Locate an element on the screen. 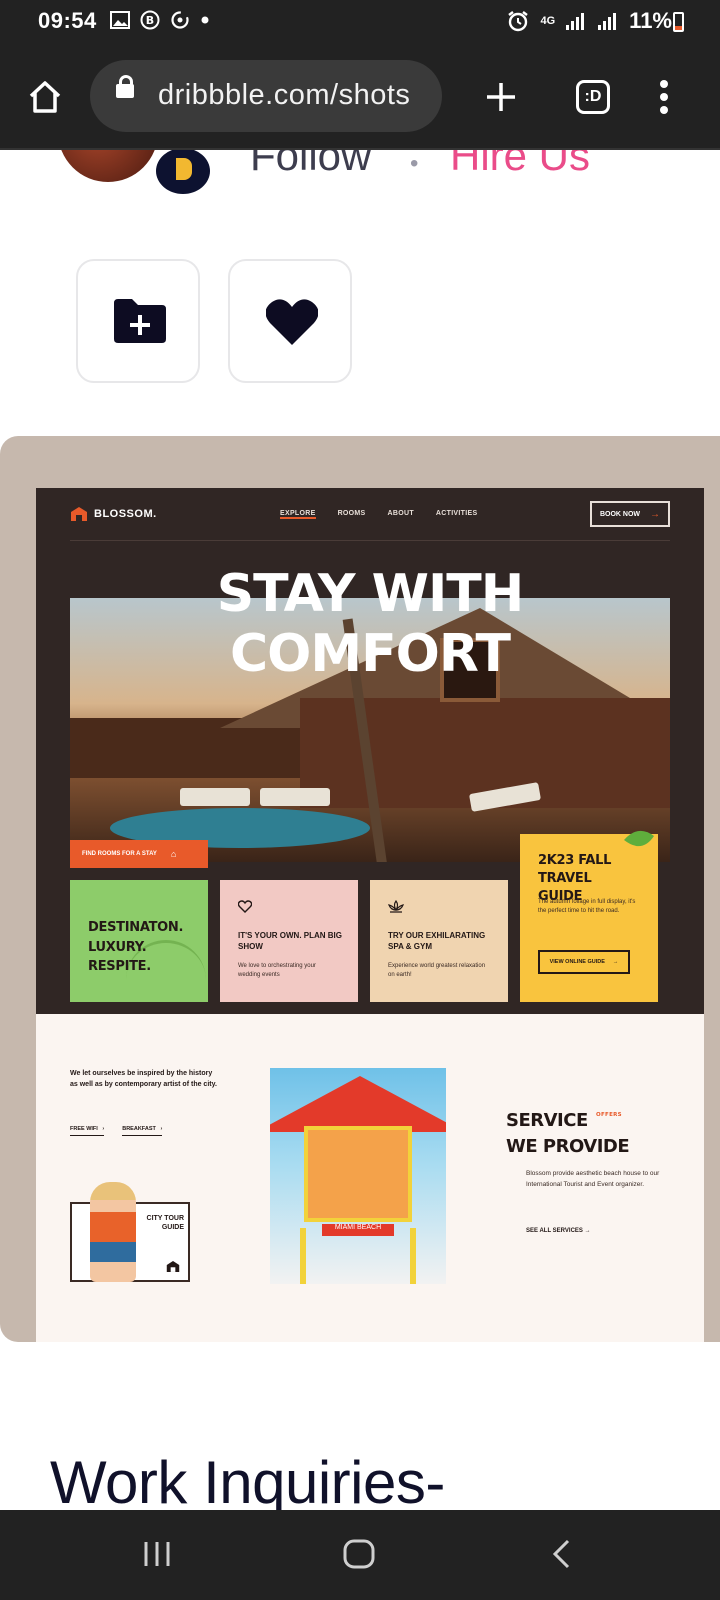 The width and height of the screenshot is (720, 1600). site-logo: BLOSSOM. is located at coordinates (113, 514).